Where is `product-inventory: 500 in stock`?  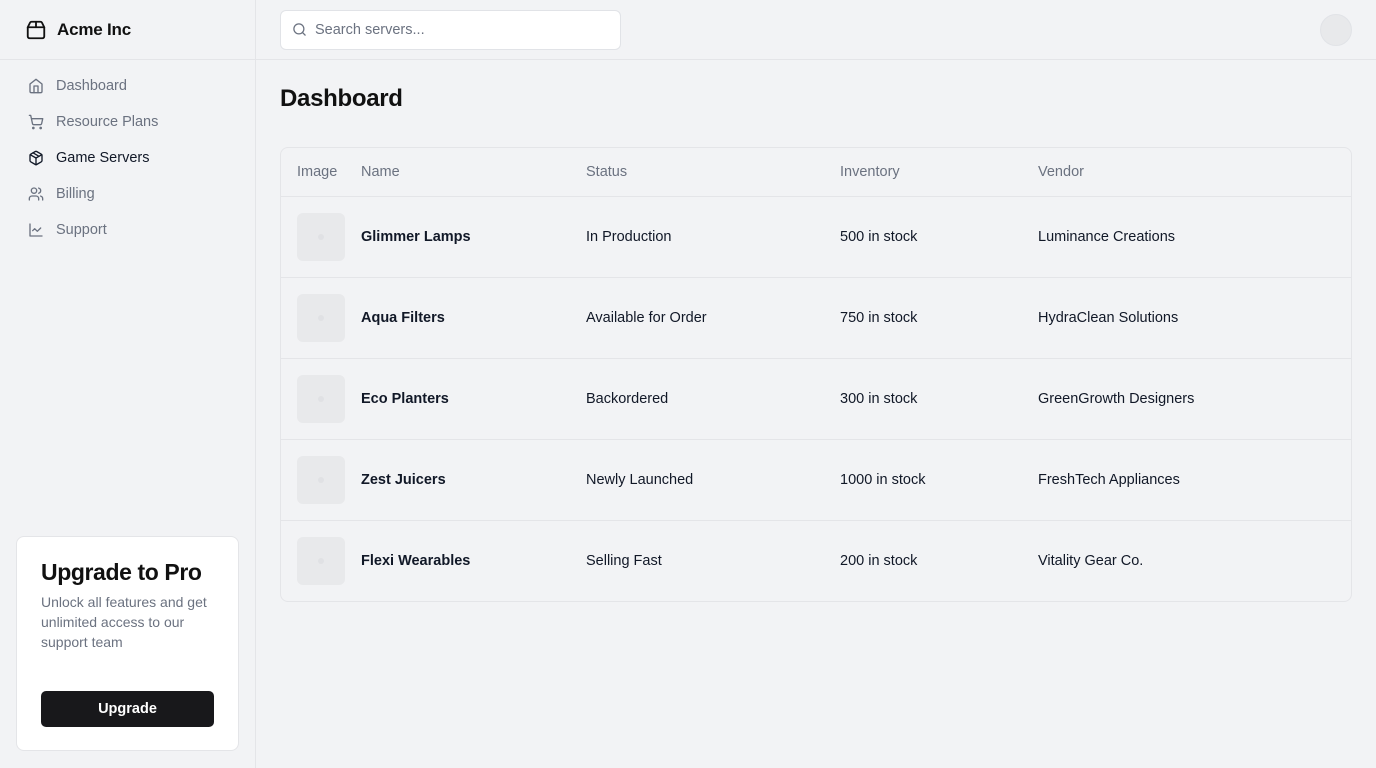 product-inventory: 500 in stock is located at coordinates (939, 237).